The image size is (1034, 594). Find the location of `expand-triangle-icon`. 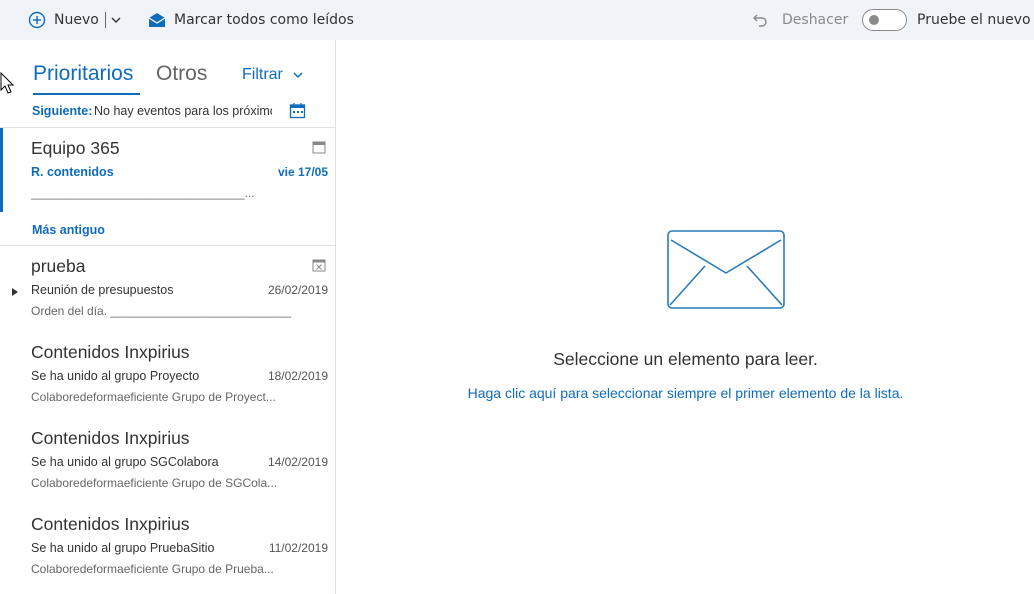

expand-triangle-icon is located at coordinates (15, 292).